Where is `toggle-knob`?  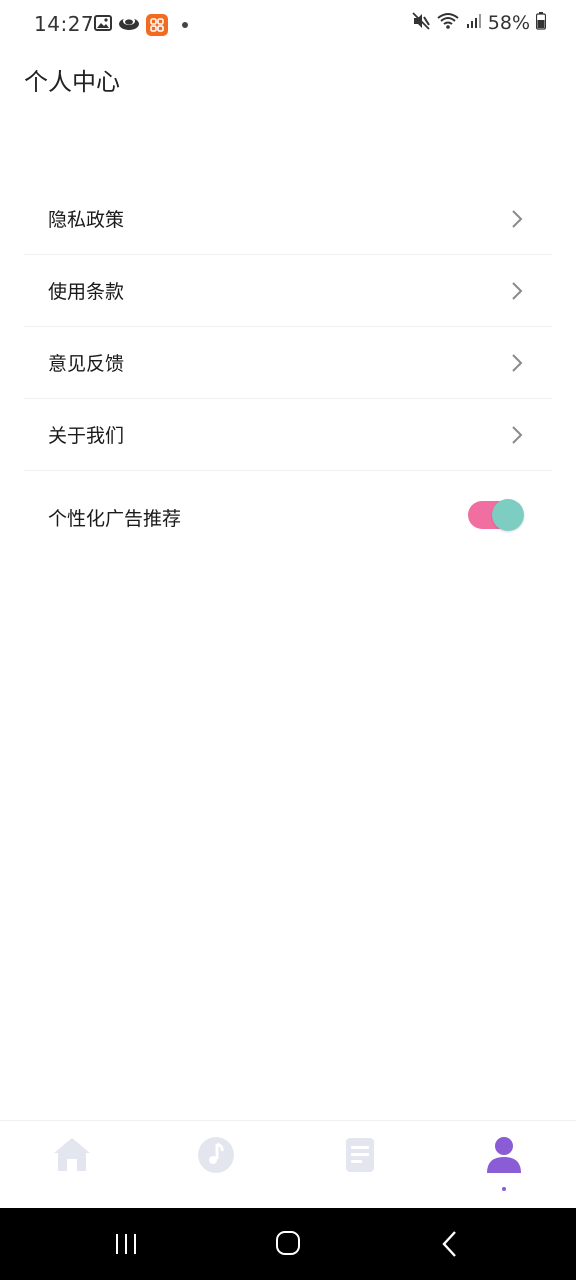 toggle-knob is located at coordinates (508, 515).